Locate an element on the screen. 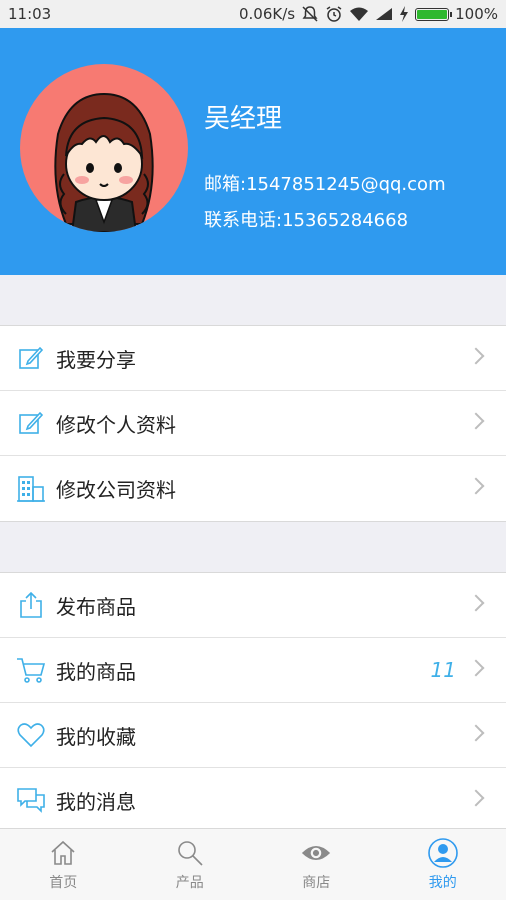 Image resolution: width=506 pixels, height=900 pixels. heart-icon is located at coordinates (31, 735).